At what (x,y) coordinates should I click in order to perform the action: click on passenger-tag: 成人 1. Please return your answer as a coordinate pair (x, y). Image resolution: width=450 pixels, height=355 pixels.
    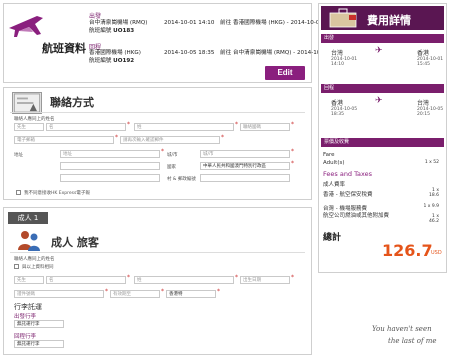
    Looking at the image, I should click on (28, 218).